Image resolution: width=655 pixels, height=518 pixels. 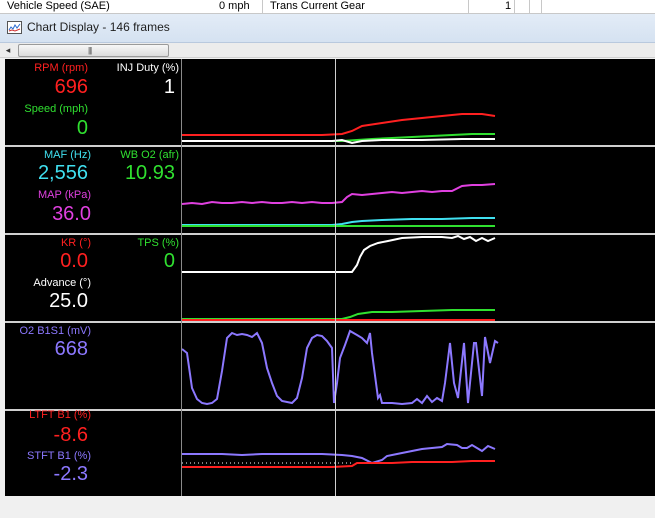 I want to click on readout-value-maf: 2,556, so click(x=62, y=173).